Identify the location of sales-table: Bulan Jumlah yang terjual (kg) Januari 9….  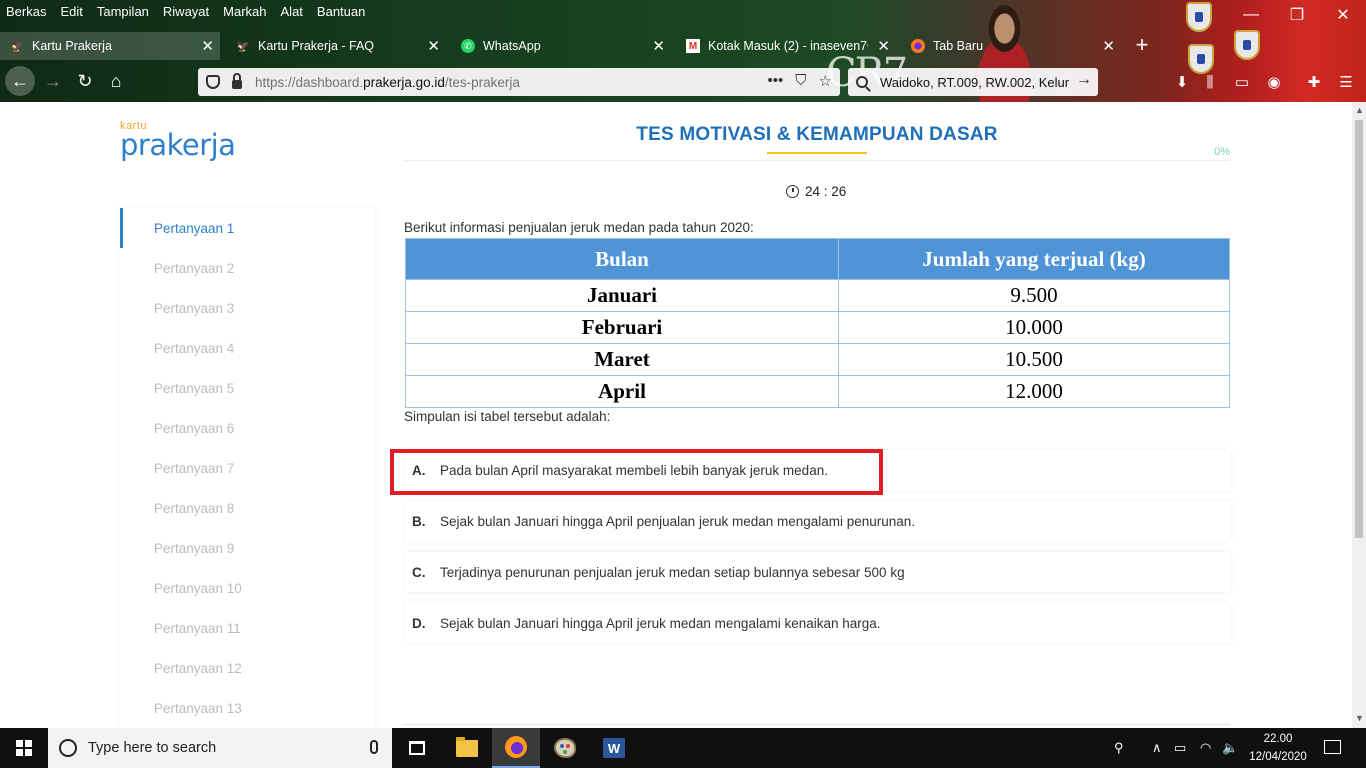
(817, 323).